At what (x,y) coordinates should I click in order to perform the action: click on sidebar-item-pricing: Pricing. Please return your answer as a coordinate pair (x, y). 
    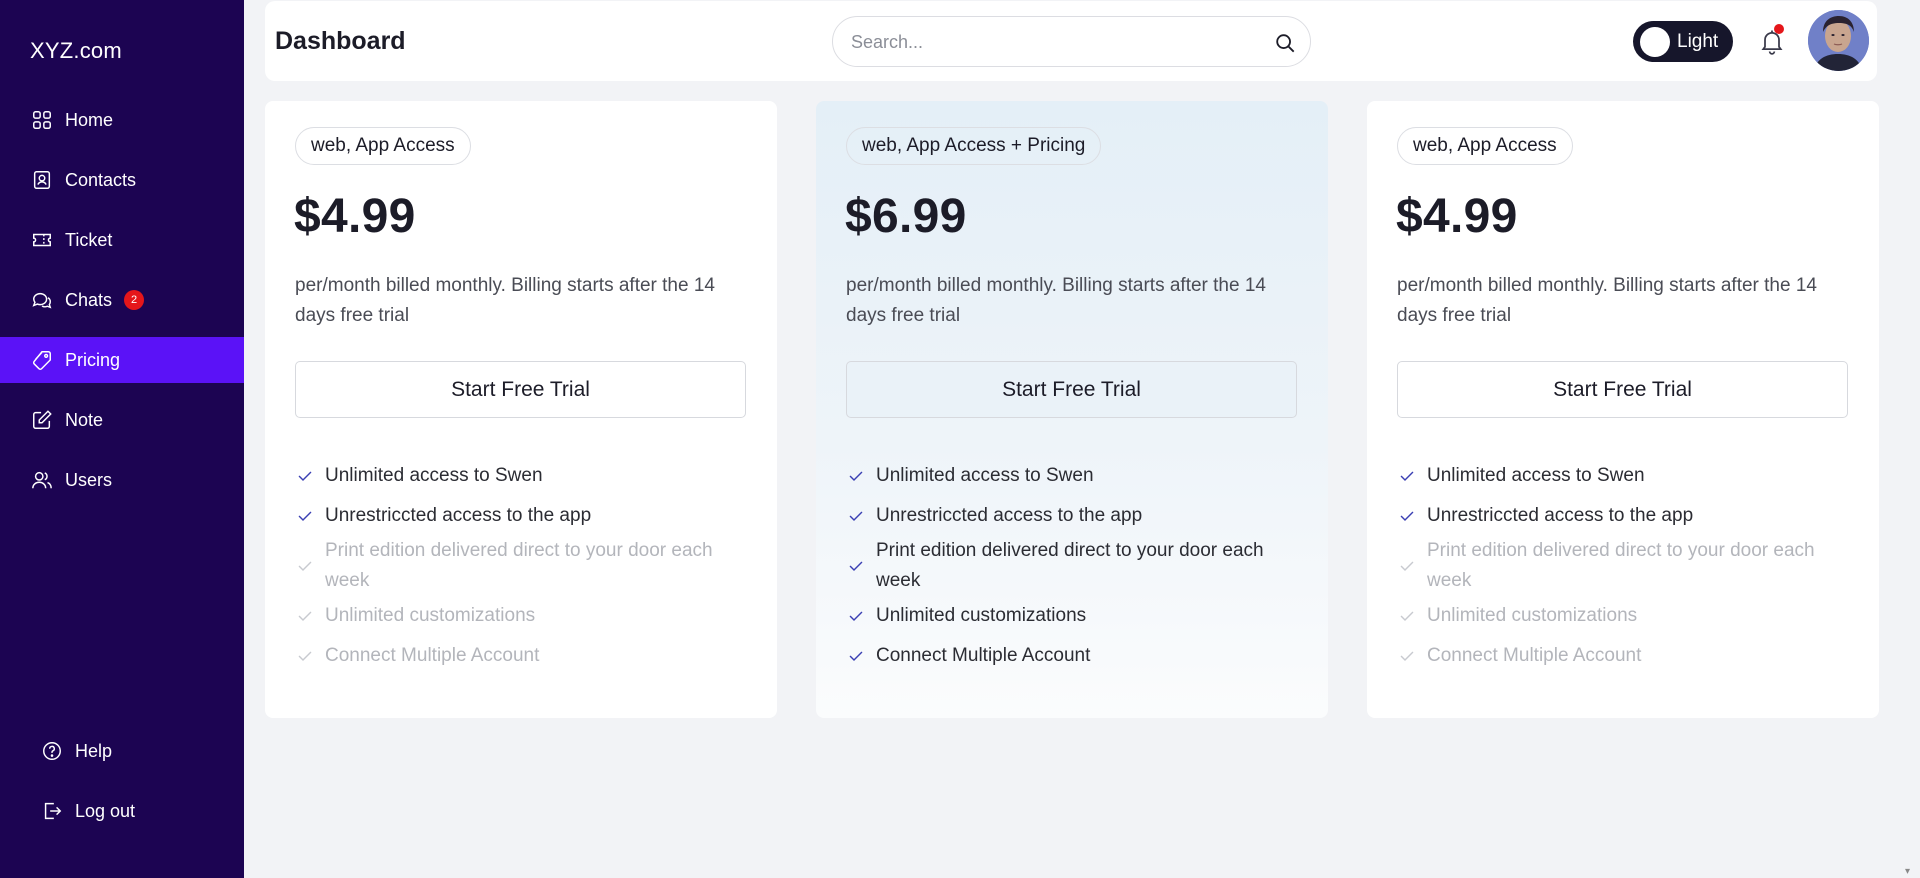
    Looking at the image, I should click on (122, 360).